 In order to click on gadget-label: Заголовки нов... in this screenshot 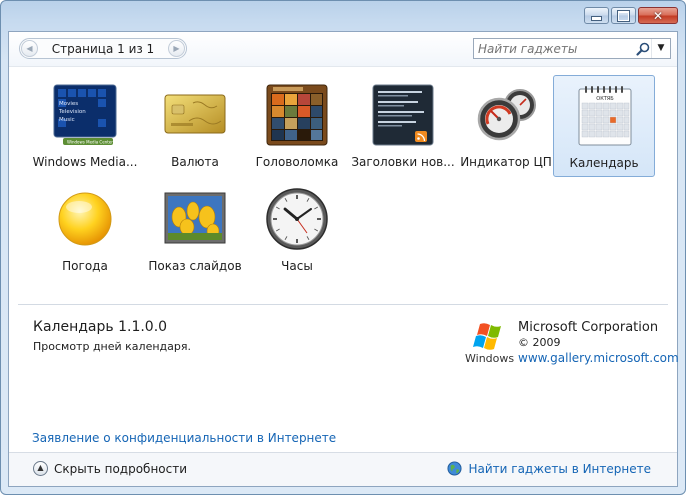, I will do `click(403, 162)`.